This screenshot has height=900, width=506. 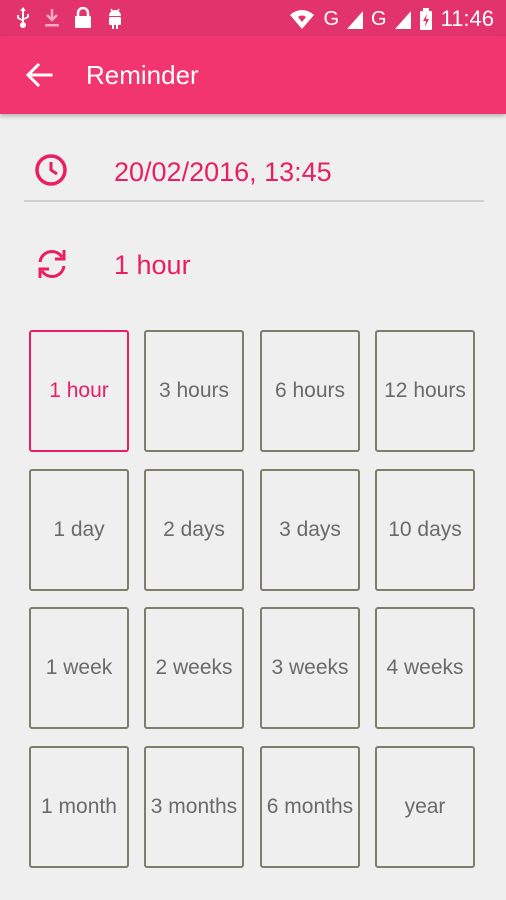 I want to click on interval-option: 1 week, so click(x=79, y=668).